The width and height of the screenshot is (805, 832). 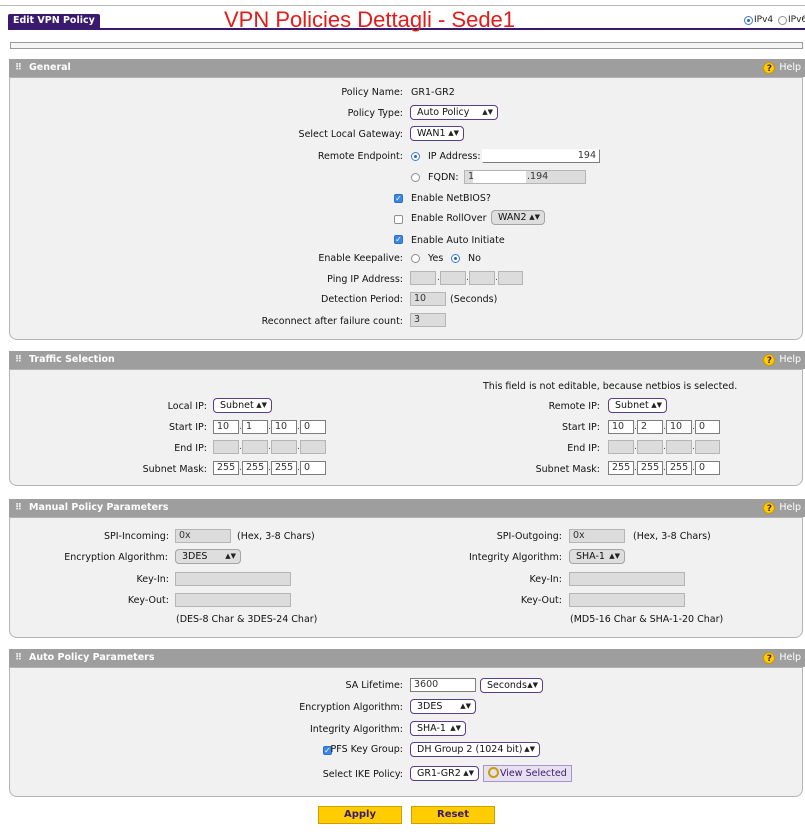 I want to click on general-help-link: ? Help, so click(x=782, y=68).